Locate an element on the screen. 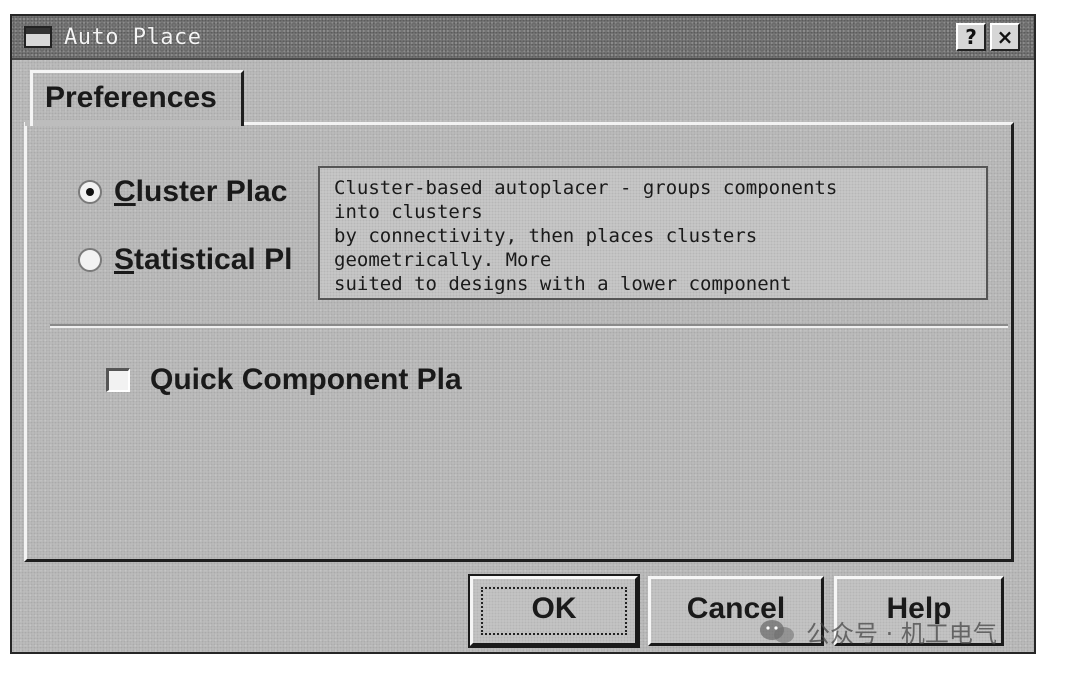 The image size is (1080, 673). ok-focus-ring is located at coordinates (554, 611).